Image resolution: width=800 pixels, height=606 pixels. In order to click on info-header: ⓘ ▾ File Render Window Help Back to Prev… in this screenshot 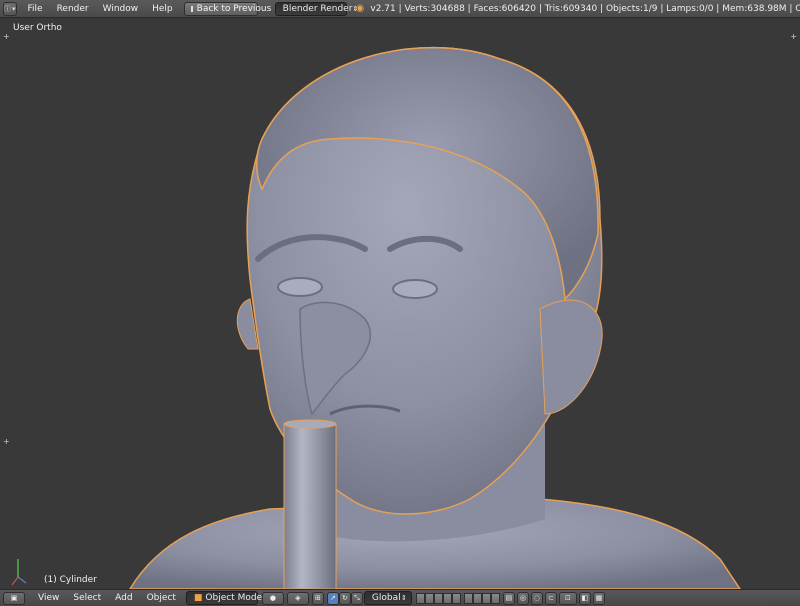, I will do `click(400, 9)`.